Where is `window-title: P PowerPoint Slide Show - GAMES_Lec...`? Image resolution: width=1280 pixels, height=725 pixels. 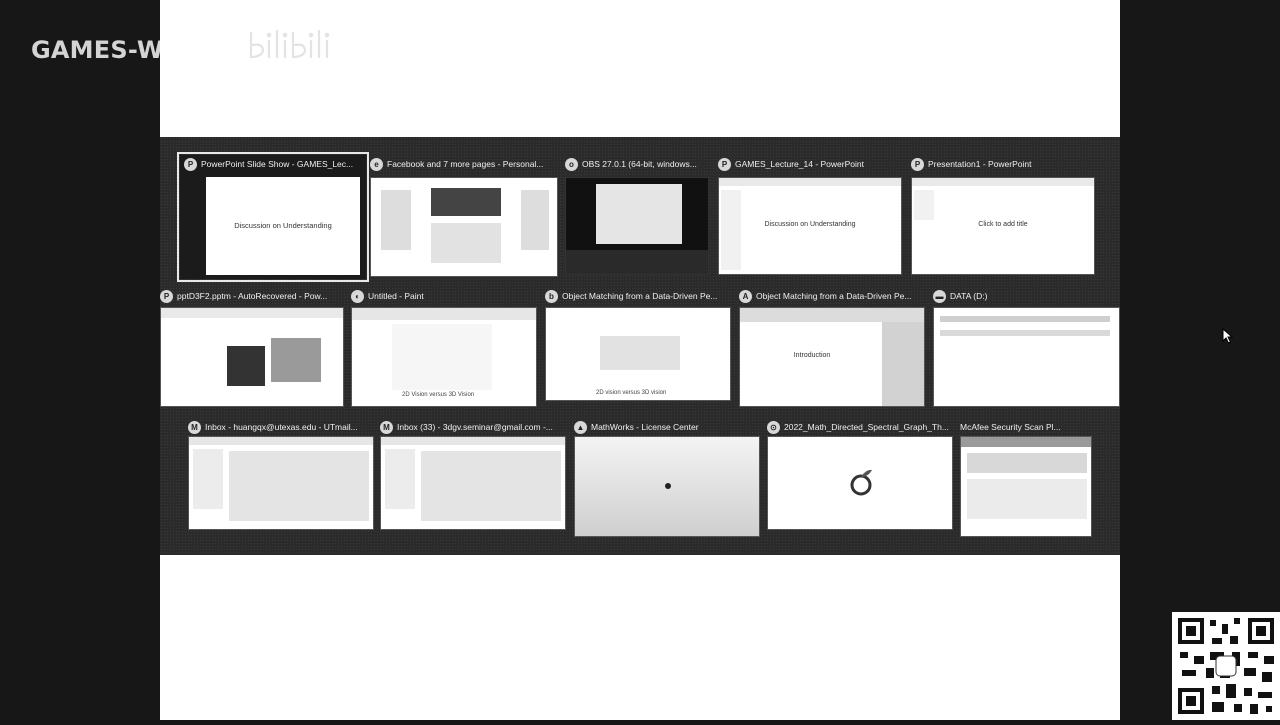 window-title: P PowerPoint Slide Show - GAMES_Lec... is located at coordinates (275, 164).